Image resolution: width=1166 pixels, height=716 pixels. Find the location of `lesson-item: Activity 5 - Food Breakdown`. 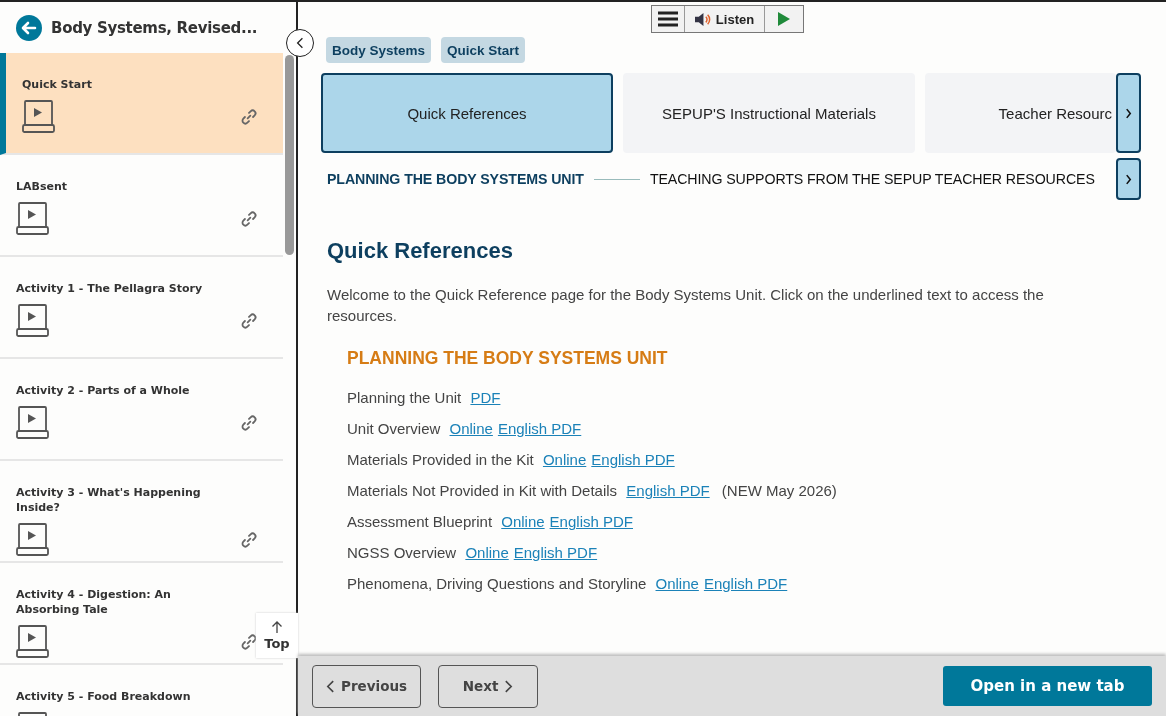

lesson-item: Activity 5 - Food Breakdown is located at coordinates (141, 690).